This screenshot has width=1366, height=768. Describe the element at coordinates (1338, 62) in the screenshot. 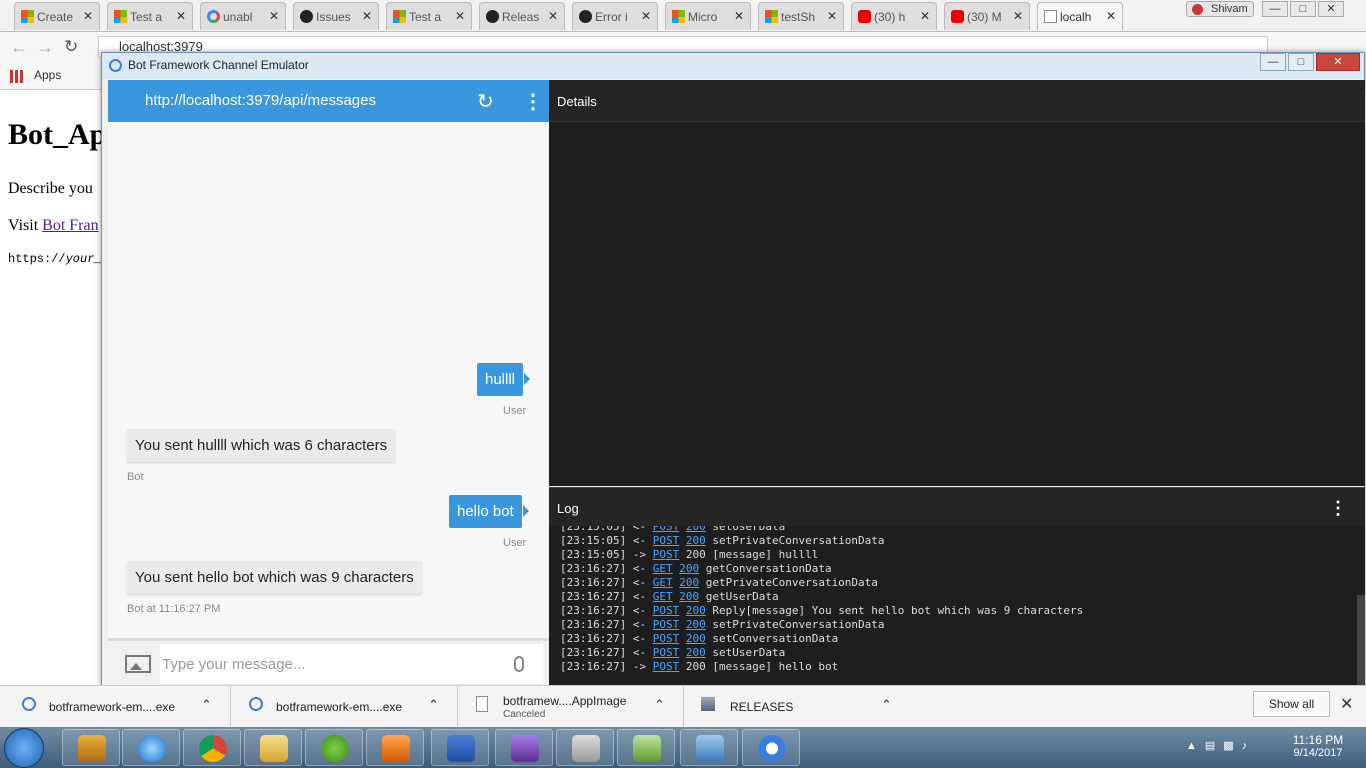

I see `emulator-close-button: ✕` at that location.